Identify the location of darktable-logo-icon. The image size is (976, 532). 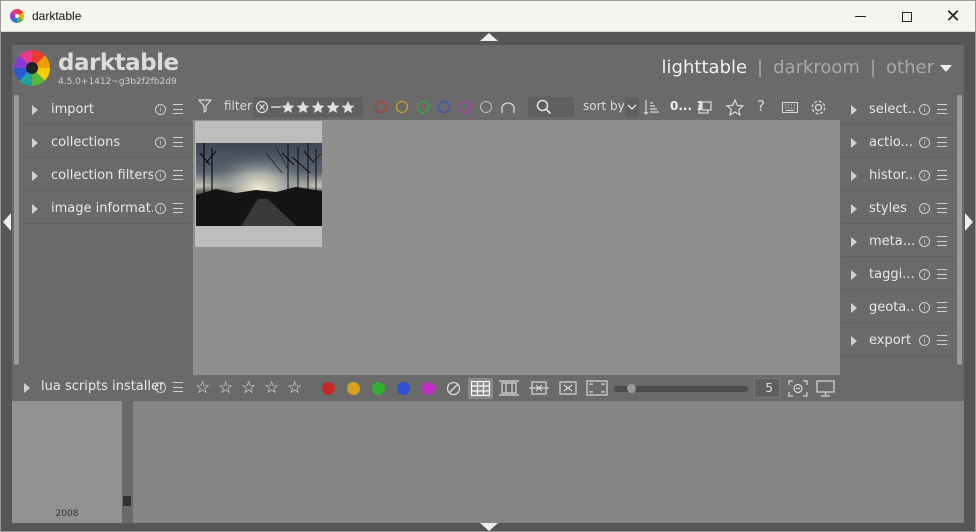
(32, 68).